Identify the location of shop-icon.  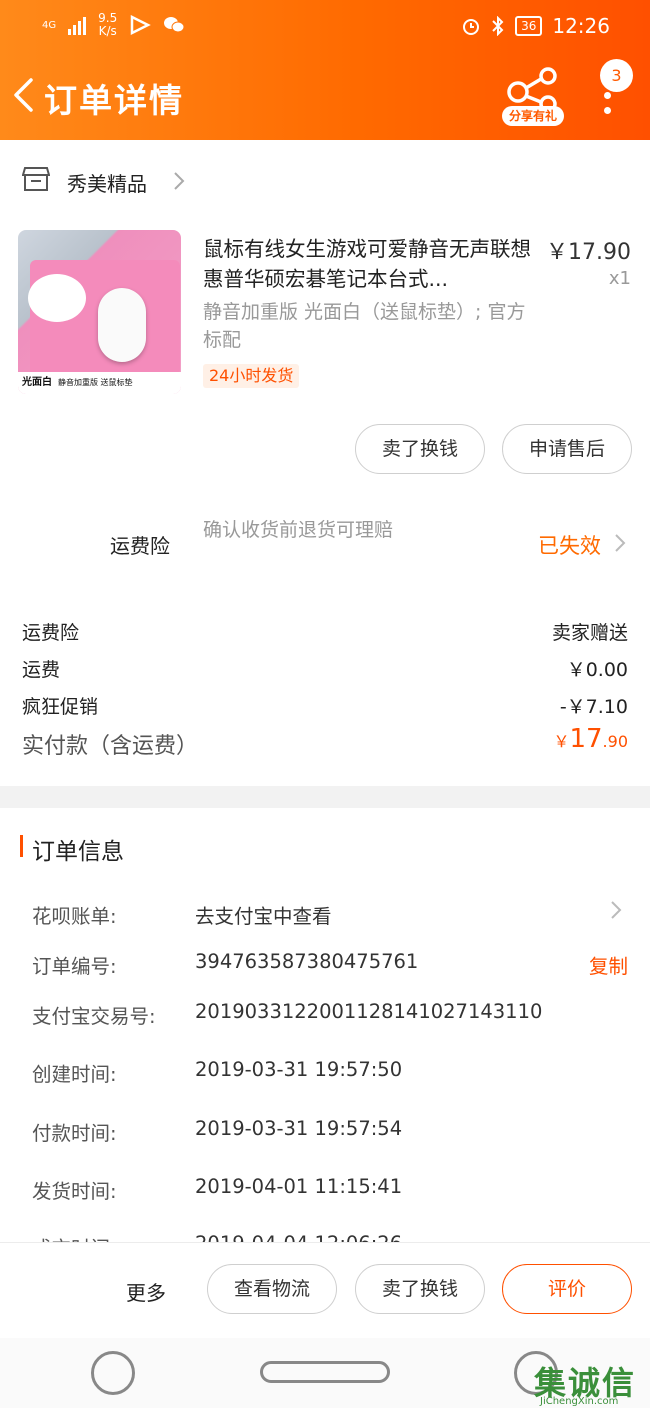
(36, 179).